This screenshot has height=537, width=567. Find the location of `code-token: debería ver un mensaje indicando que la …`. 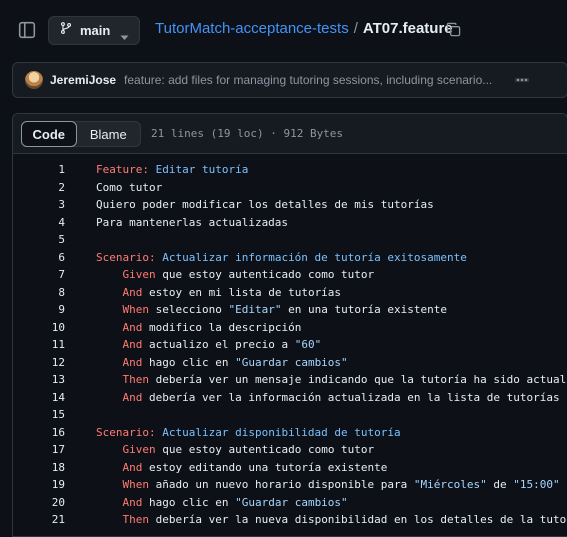

code-token: debería ver un mensaje indicando que la … is located at coordinates (361, 380).